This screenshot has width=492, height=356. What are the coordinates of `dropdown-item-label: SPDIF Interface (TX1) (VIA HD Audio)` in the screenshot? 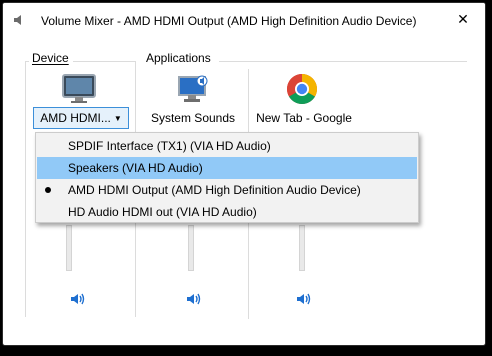 It's located at (169, 146).